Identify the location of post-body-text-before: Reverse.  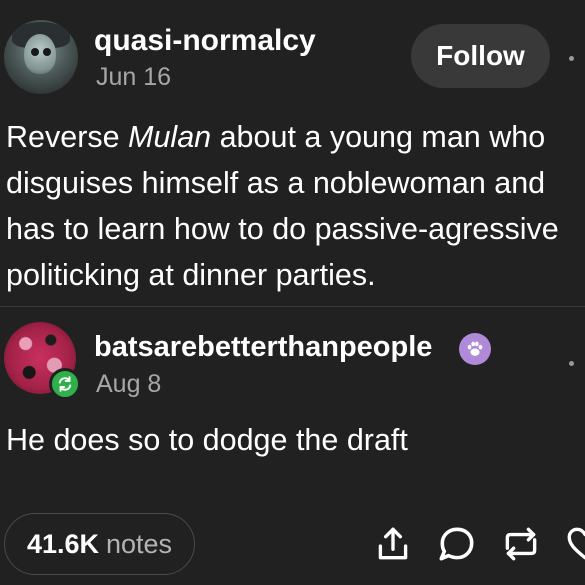
(67, 137).